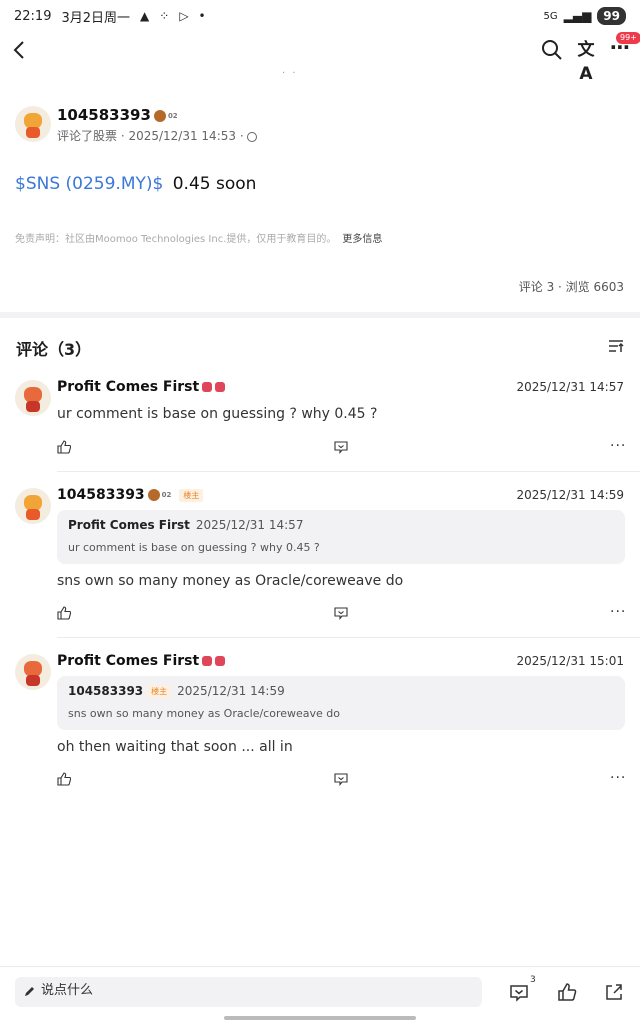 The width and height of the screenshot is (640, 1024). I want to click on status-date: 3月2日周一, so click(96, 18).